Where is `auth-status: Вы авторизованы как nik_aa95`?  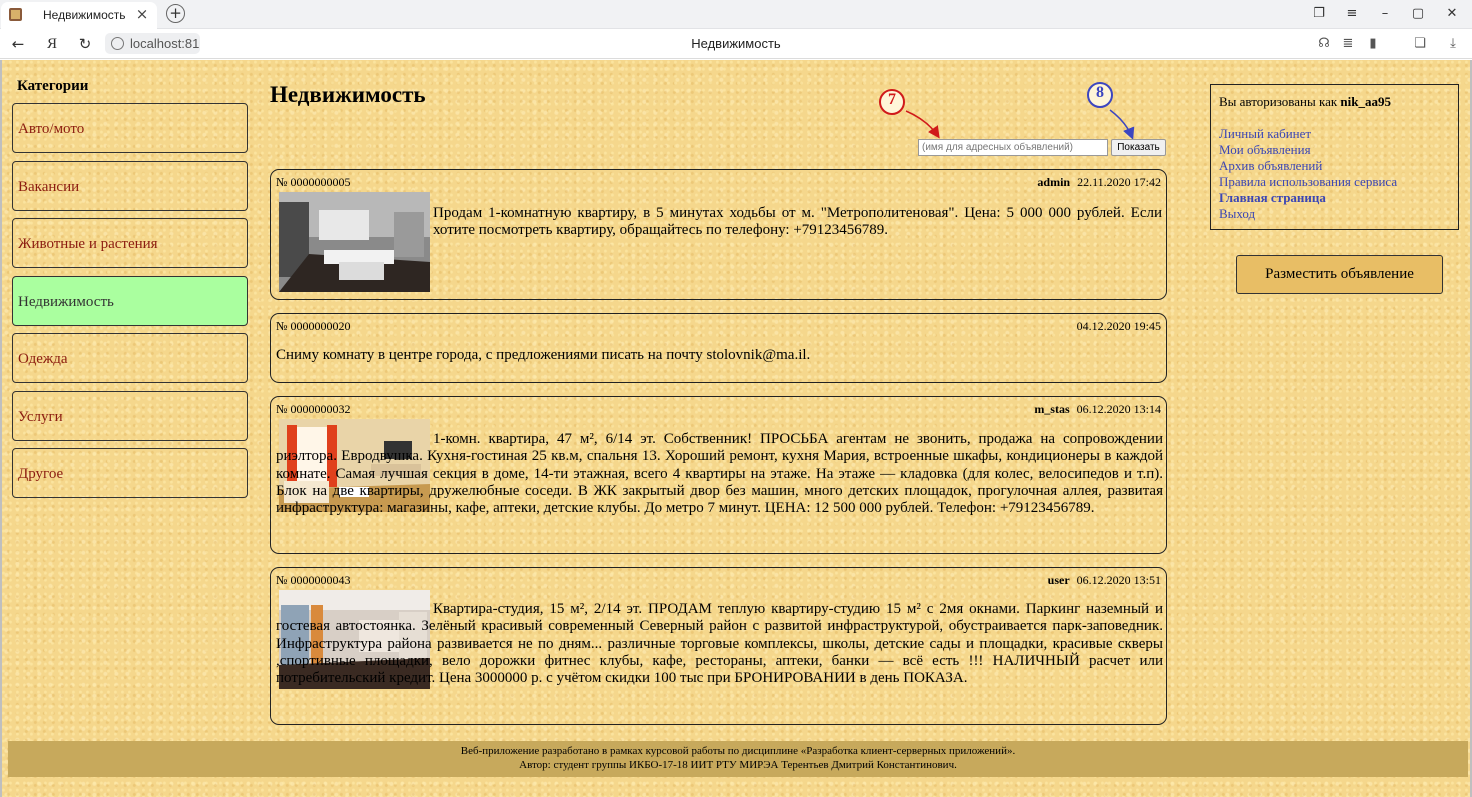
auth-status: Вы авторизованы как nik_aa95 is located at coordinates (1305, 102).